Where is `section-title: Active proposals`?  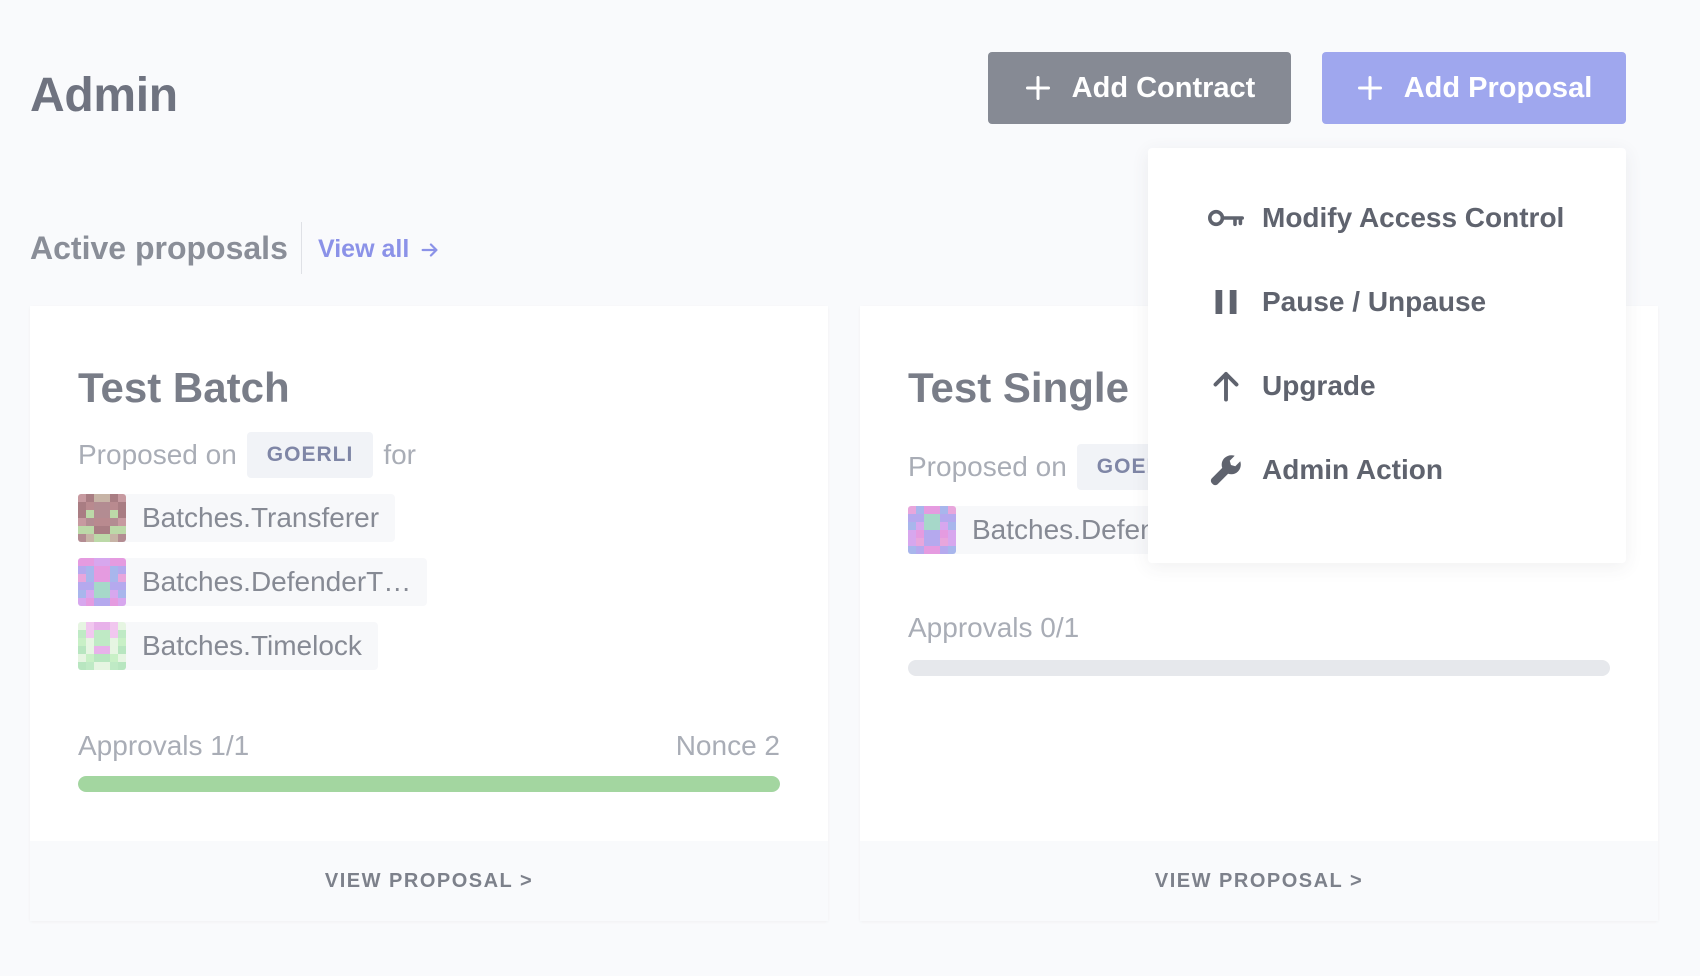
section-title: Active proposals is located at coordinates (159, 248).